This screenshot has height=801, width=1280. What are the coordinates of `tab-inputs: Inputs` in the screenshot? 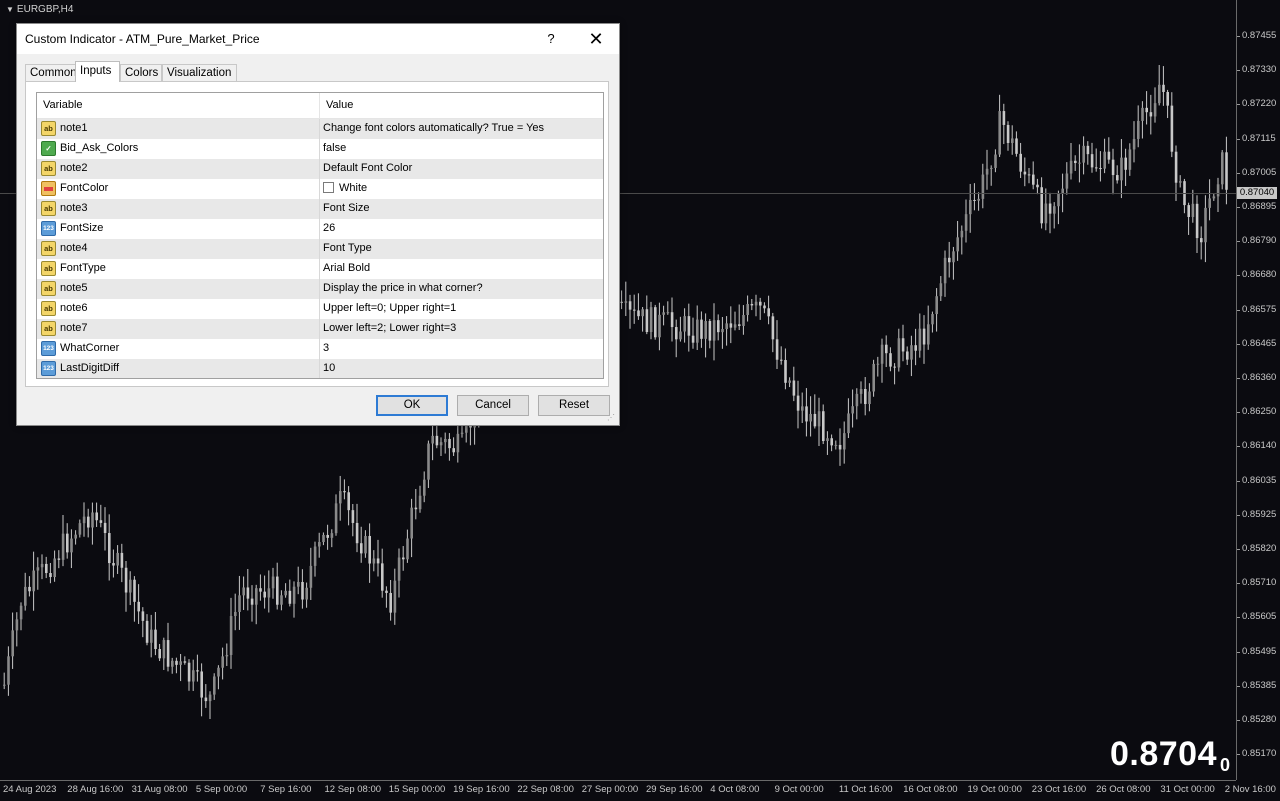 It's located at (97, 71).